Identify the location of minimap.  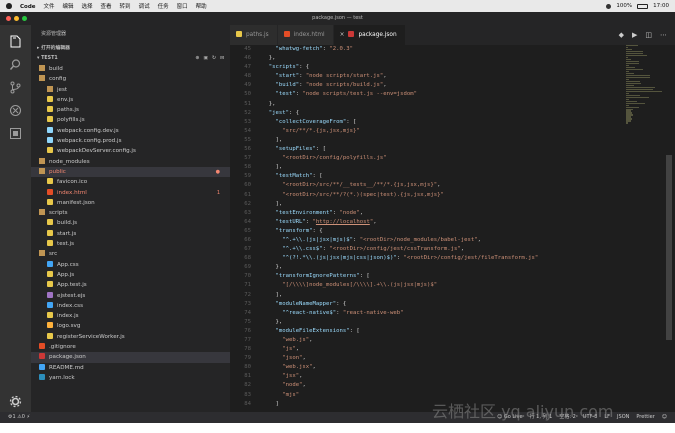
(645, 90).